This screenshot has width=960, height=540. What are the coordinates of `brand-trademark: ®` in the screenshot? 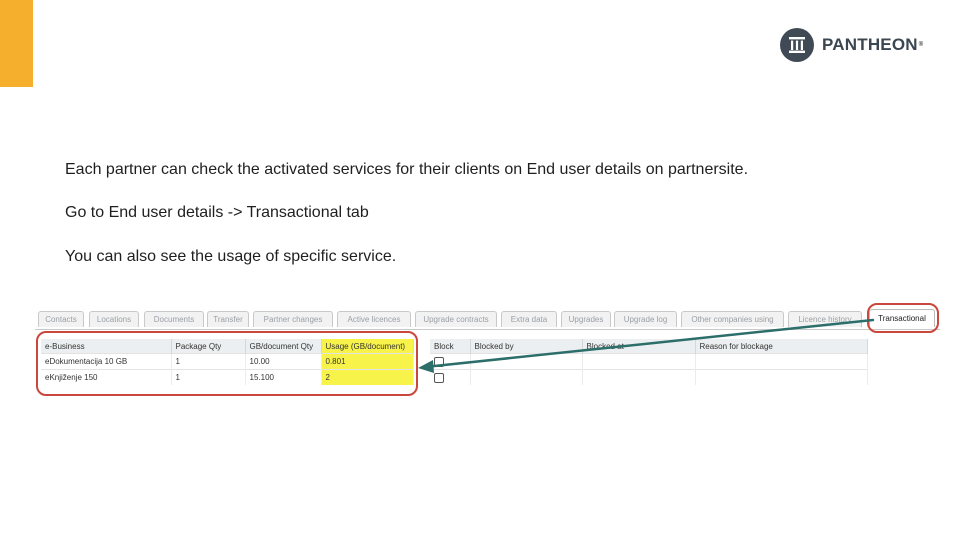 It's located at (921, 45).